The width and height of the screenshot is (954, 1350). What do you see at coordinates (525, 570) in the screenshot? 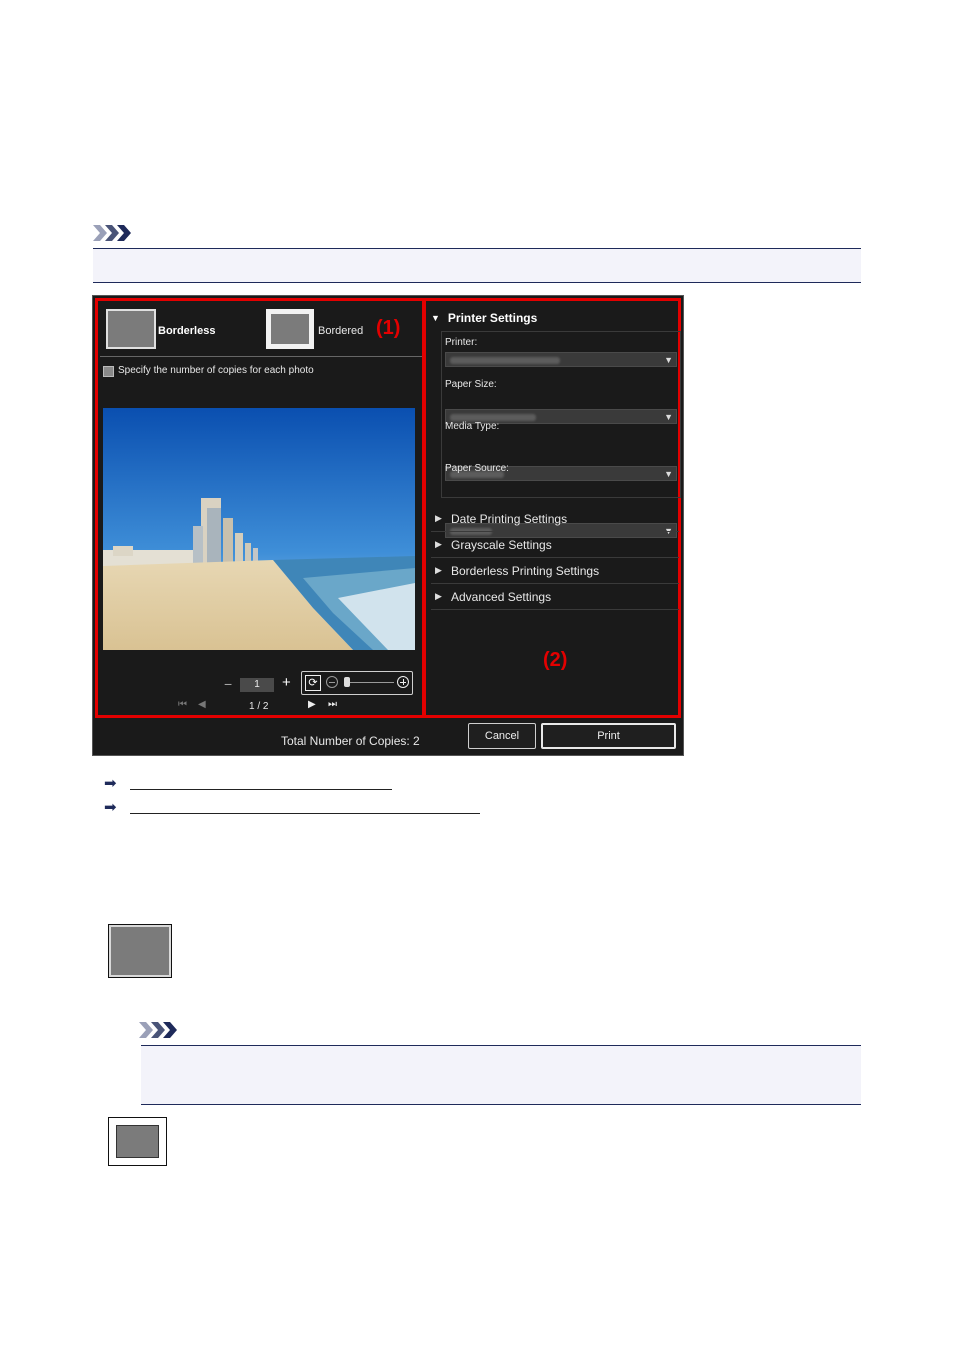
I see `section-label: Borderless Printing Settings` at bounding box center [525, 570].